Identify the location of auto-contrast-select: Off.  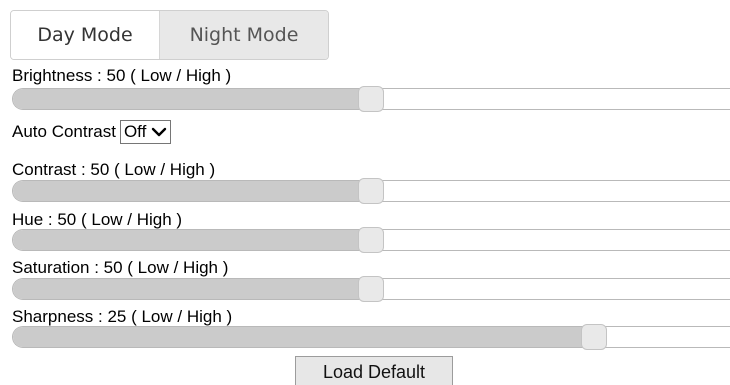
(145, 132).